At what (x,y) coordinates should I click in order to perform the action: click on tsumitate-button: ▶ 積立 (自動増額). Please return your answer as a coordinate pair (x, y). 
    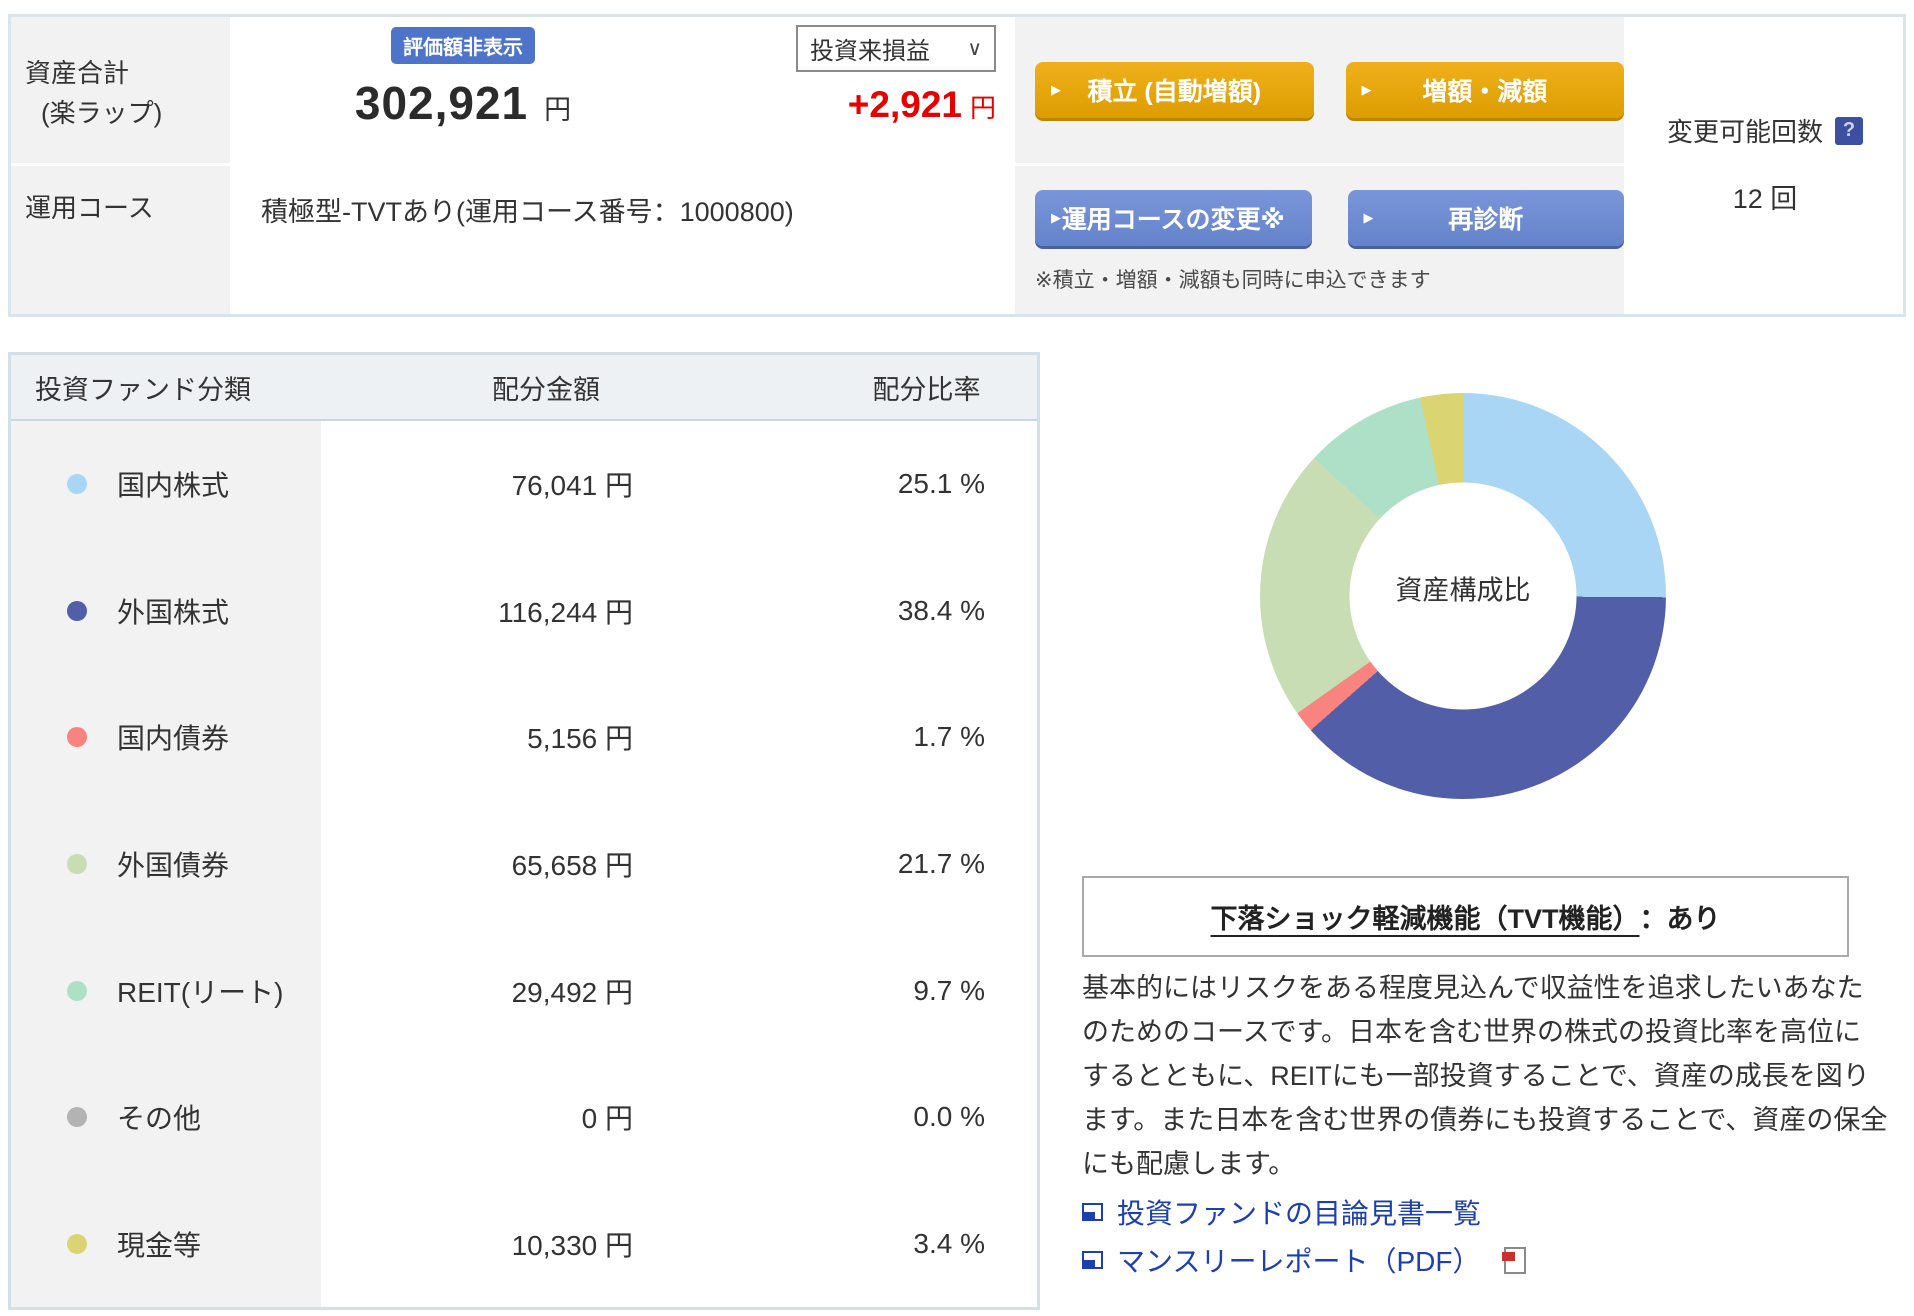
    Looking at the image, I should click on (1174, 90).